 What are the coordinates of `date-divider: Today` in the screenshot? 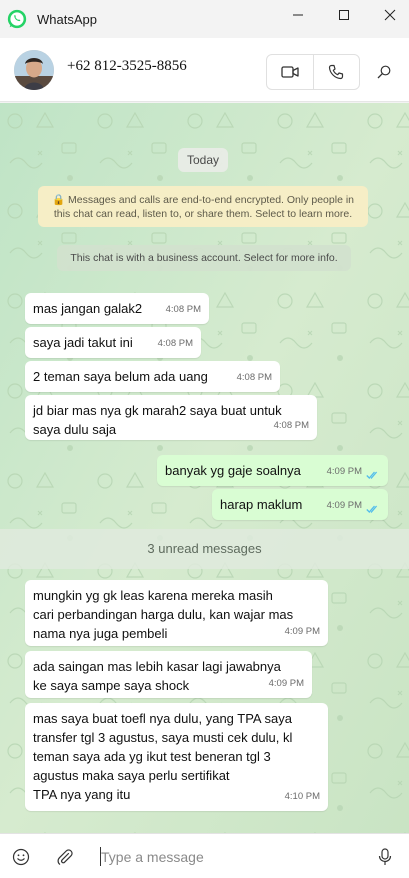 It's located at (203, 160).